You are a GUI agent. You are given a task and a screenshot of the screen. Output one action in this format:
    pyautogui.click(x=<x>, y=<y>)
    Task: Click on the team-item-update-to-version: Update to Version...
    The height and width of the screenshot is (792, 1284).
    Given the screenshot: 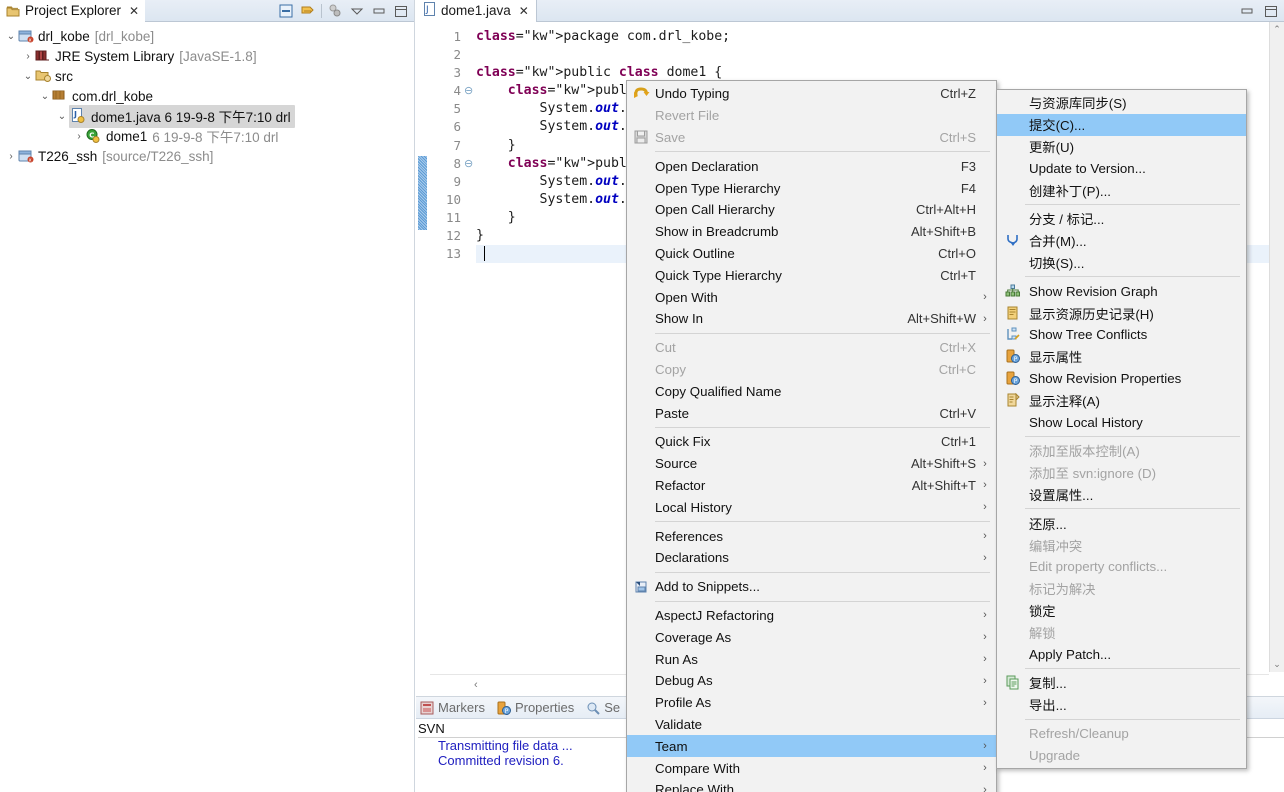 What is the action you would take?
    pyautogui.click(x=1121, y=168)
    